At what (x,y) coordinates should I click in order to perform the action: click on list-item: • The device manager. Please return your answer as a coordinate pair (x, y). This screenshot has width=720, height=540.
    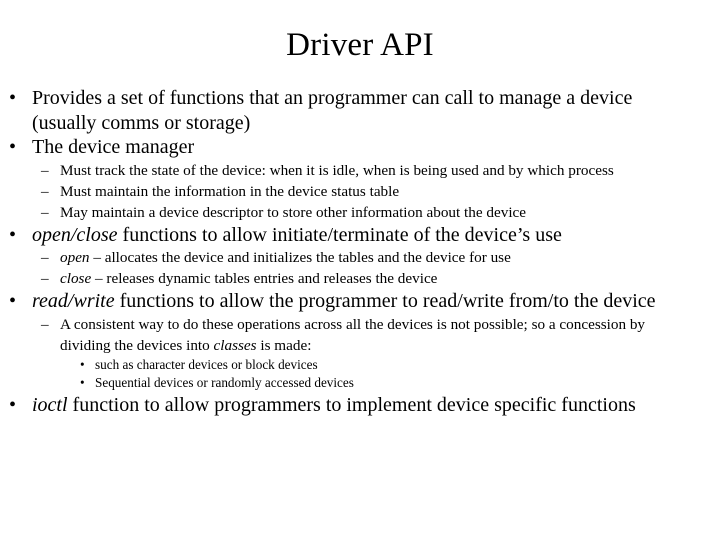
    Looking at the image, I should click on (360, 147).